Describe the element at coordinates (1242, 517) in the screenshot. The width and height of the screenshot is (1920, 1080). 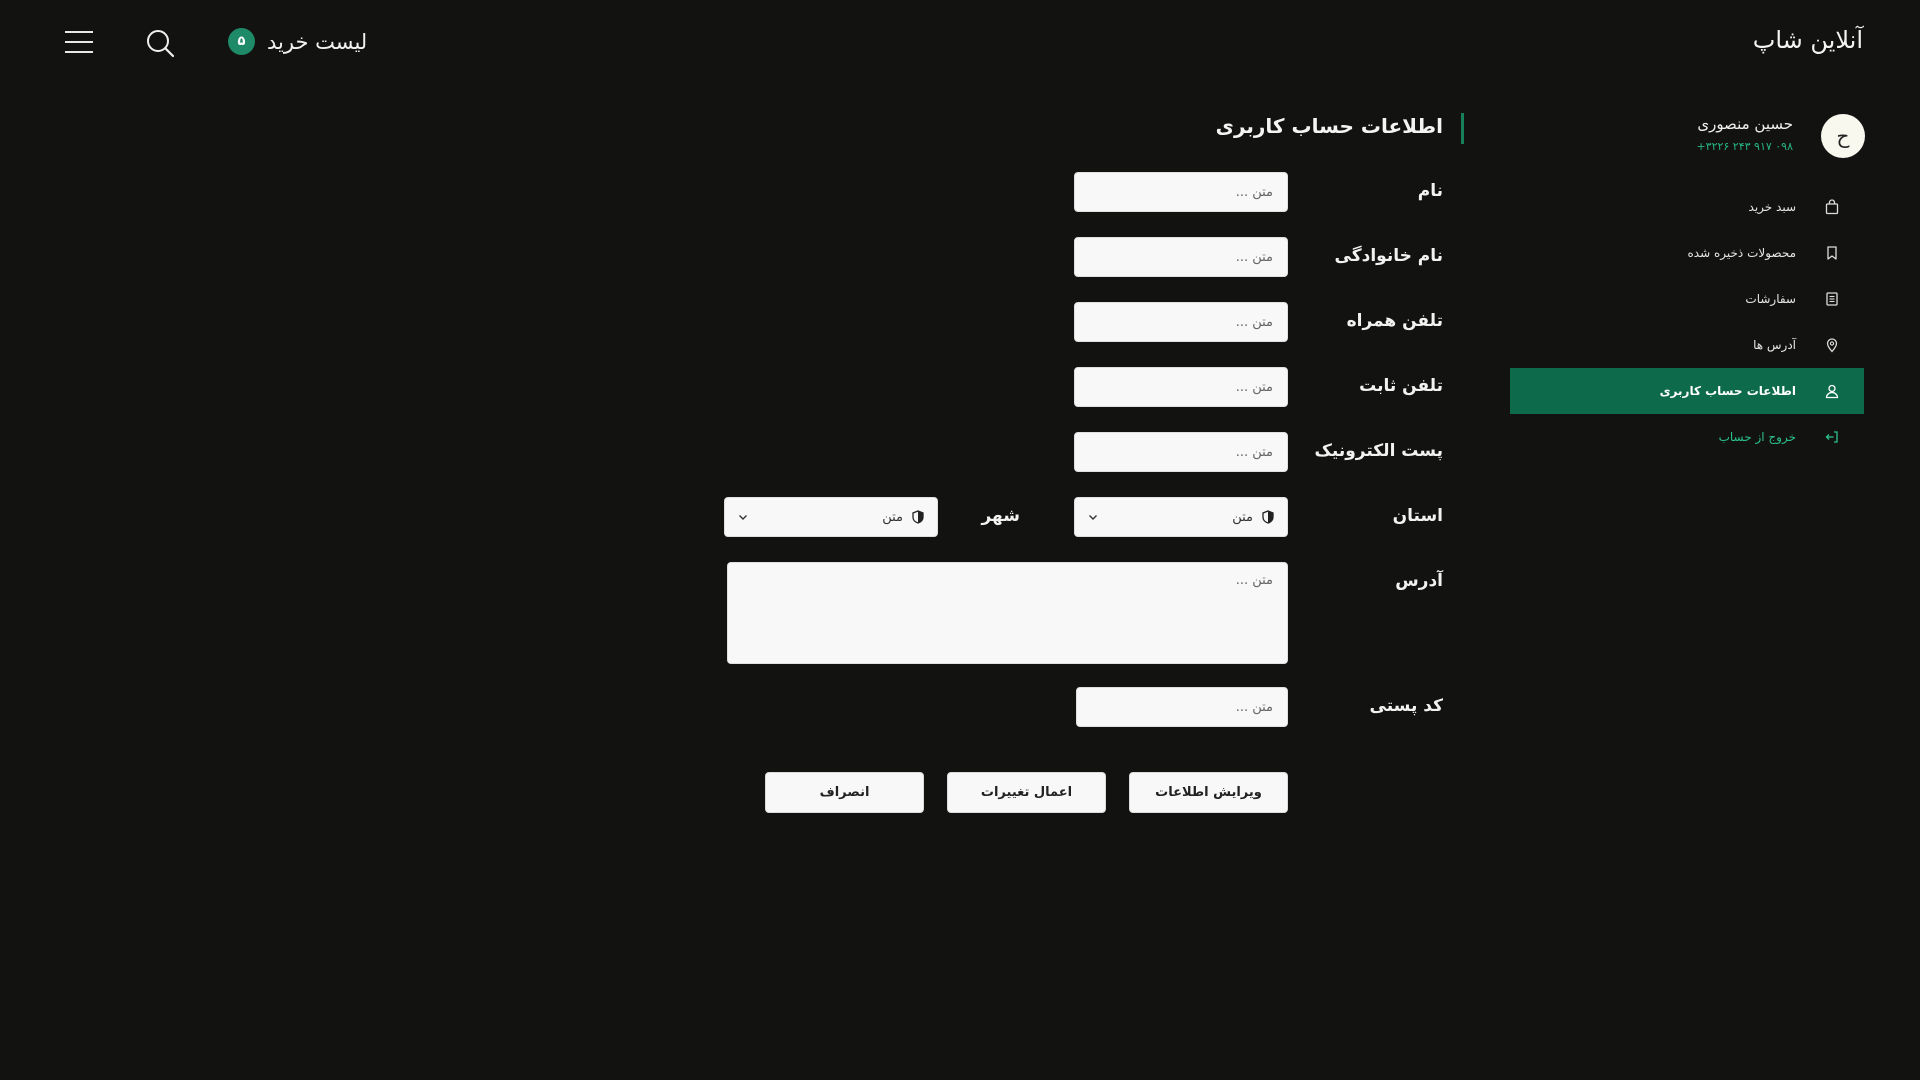
I see `province-select-value: متن` at that location.